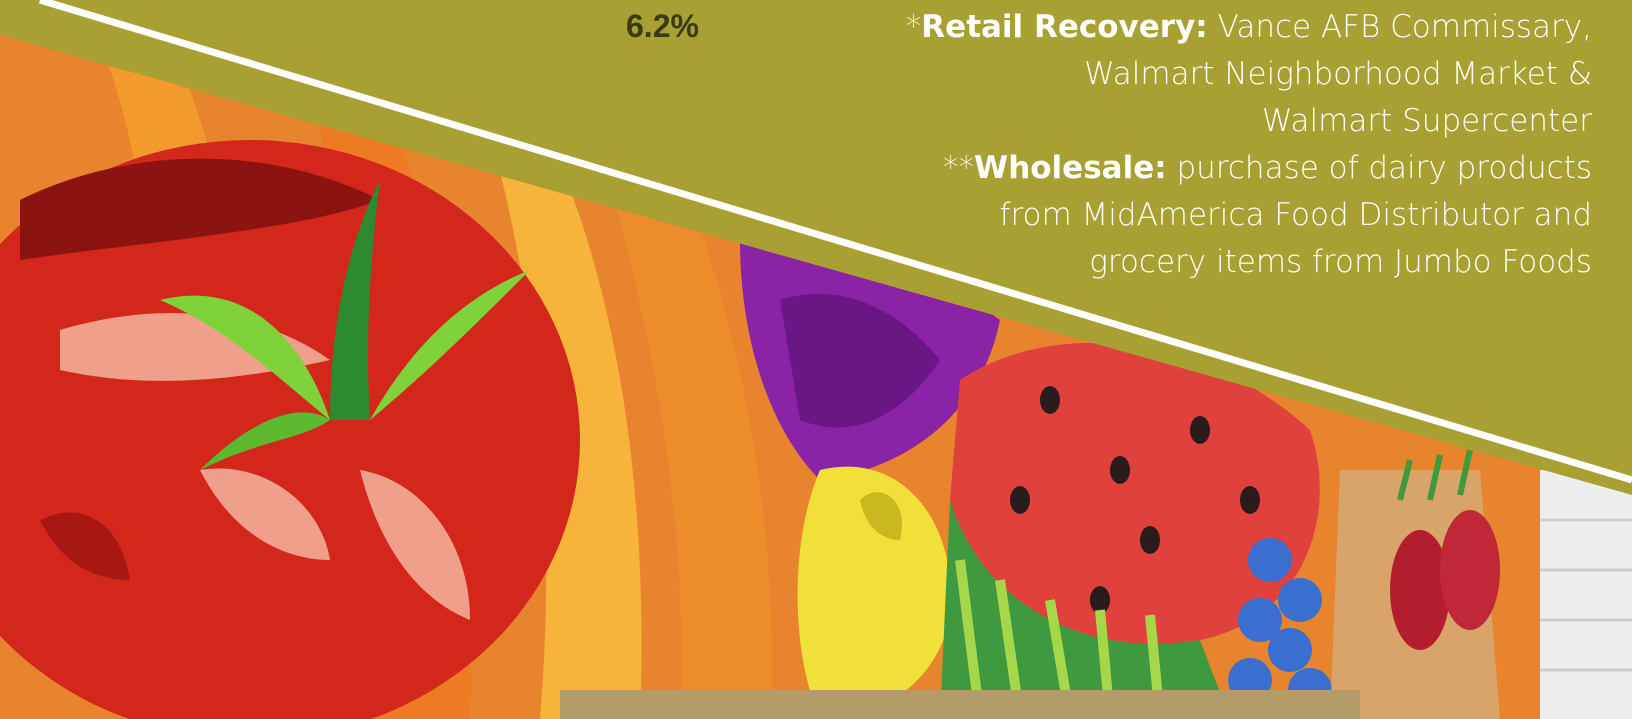 This screenshot has height=719, width=1632. I want to click on wholesale-note-line2: from MidAmerica Food Distributor and, so click(1295, 215).